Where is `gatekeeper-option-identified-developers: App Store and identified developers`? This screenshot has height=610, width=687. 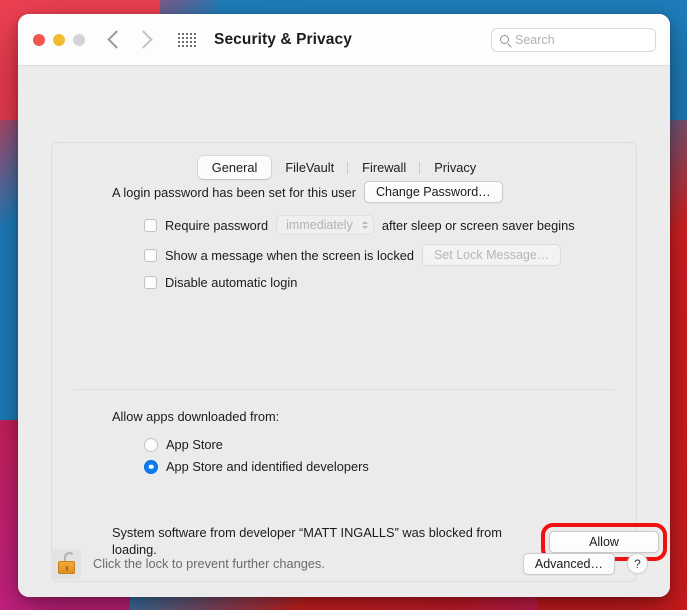 gatekeeper-option-identified-developers: App Store and identified developers is located at coordinates (210, 466).